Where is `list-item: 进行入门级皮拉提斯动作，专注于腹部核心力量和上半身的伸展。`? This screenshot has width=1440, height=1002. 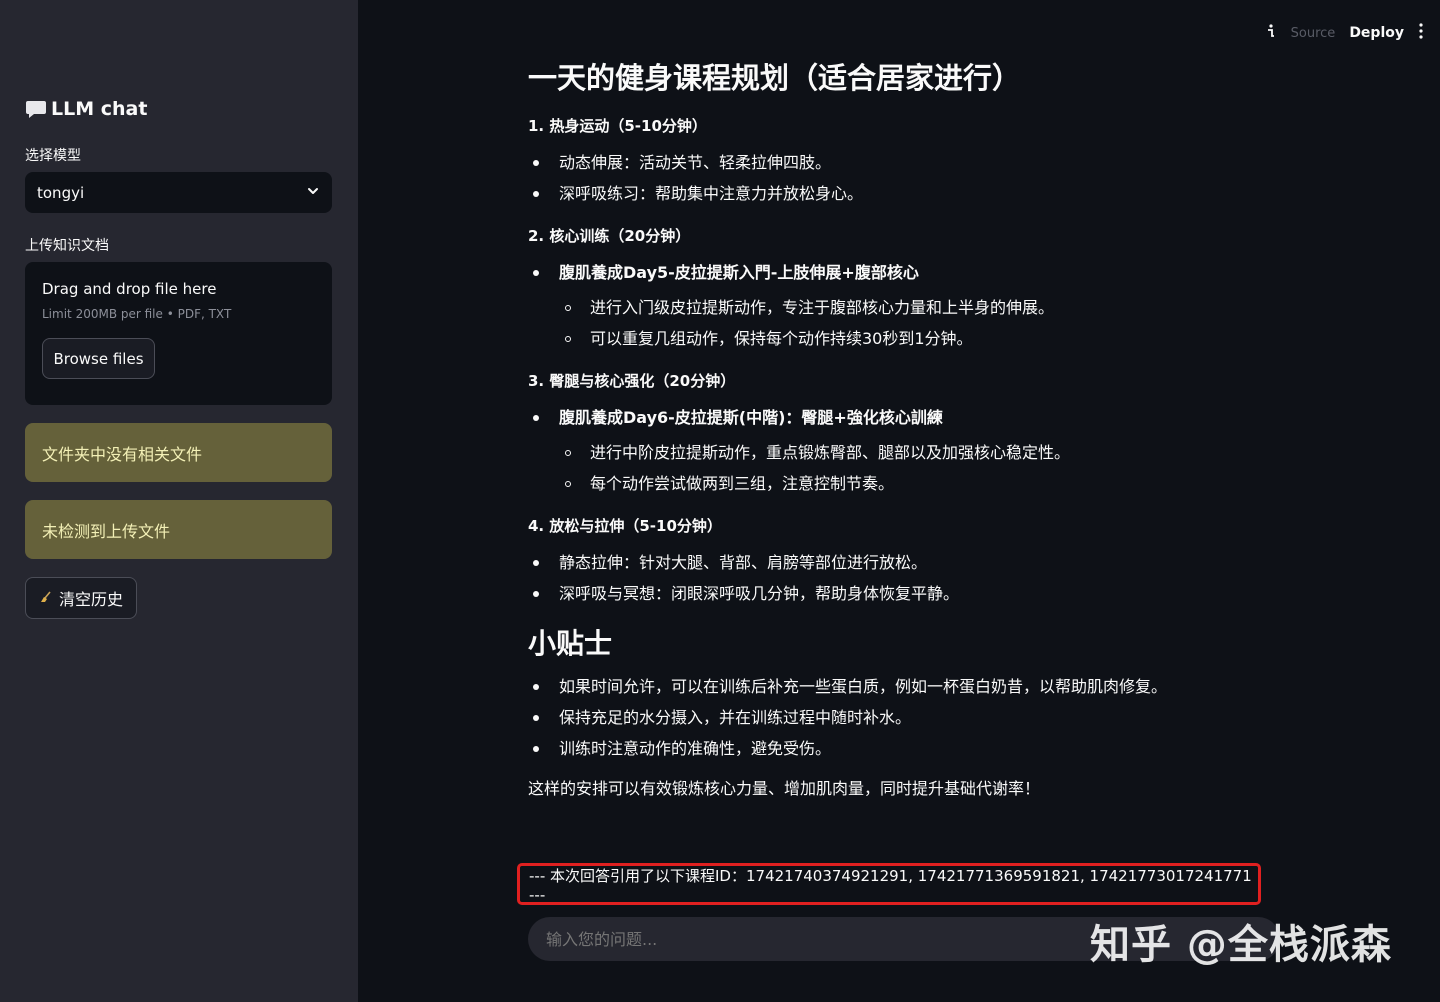
list-item: 进行入门级皮拉提斯动作，专注于腹部核心力量和上半身的伸展。 is located at coordinates (888, 307).